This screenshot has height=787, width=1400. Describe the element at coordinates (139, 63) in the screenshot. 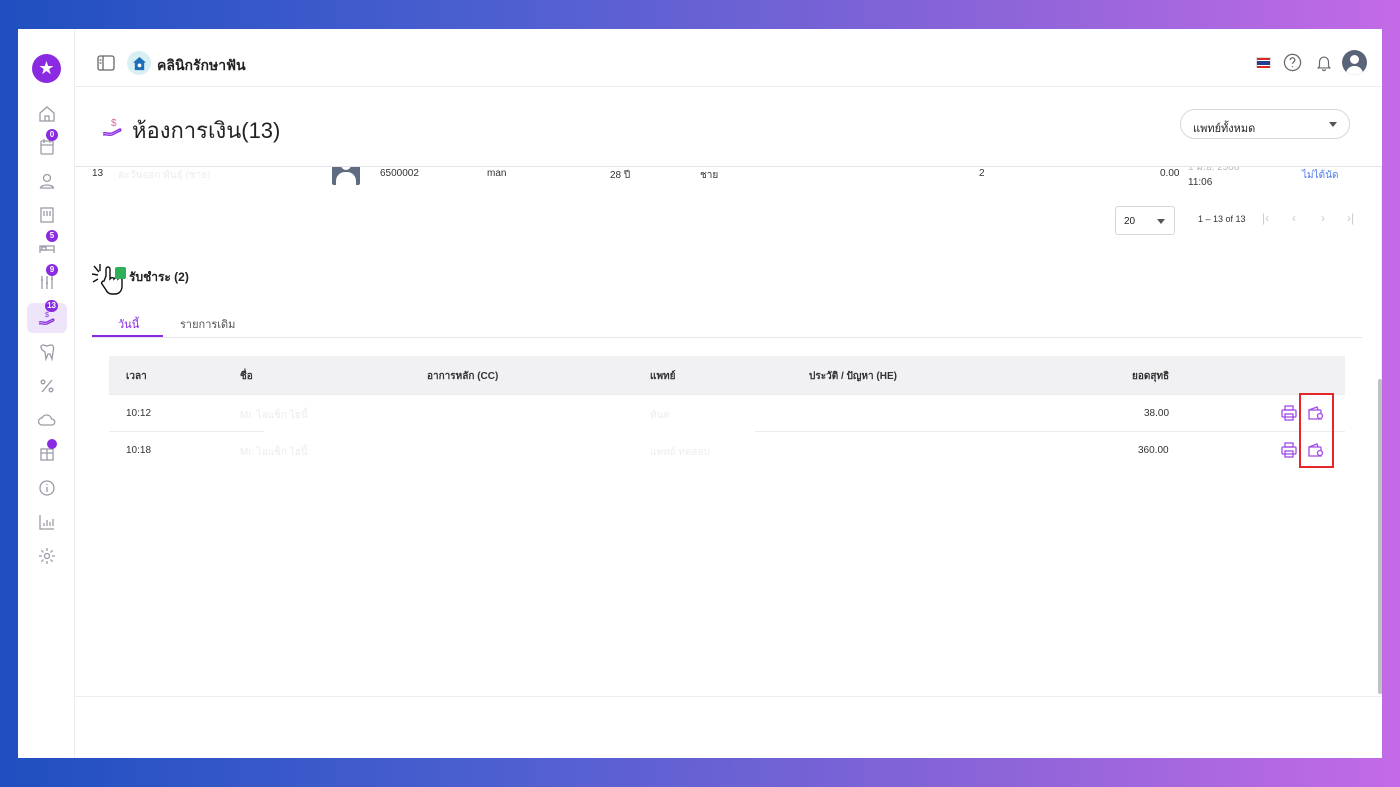

I see `clinic-home-icon` at that location.